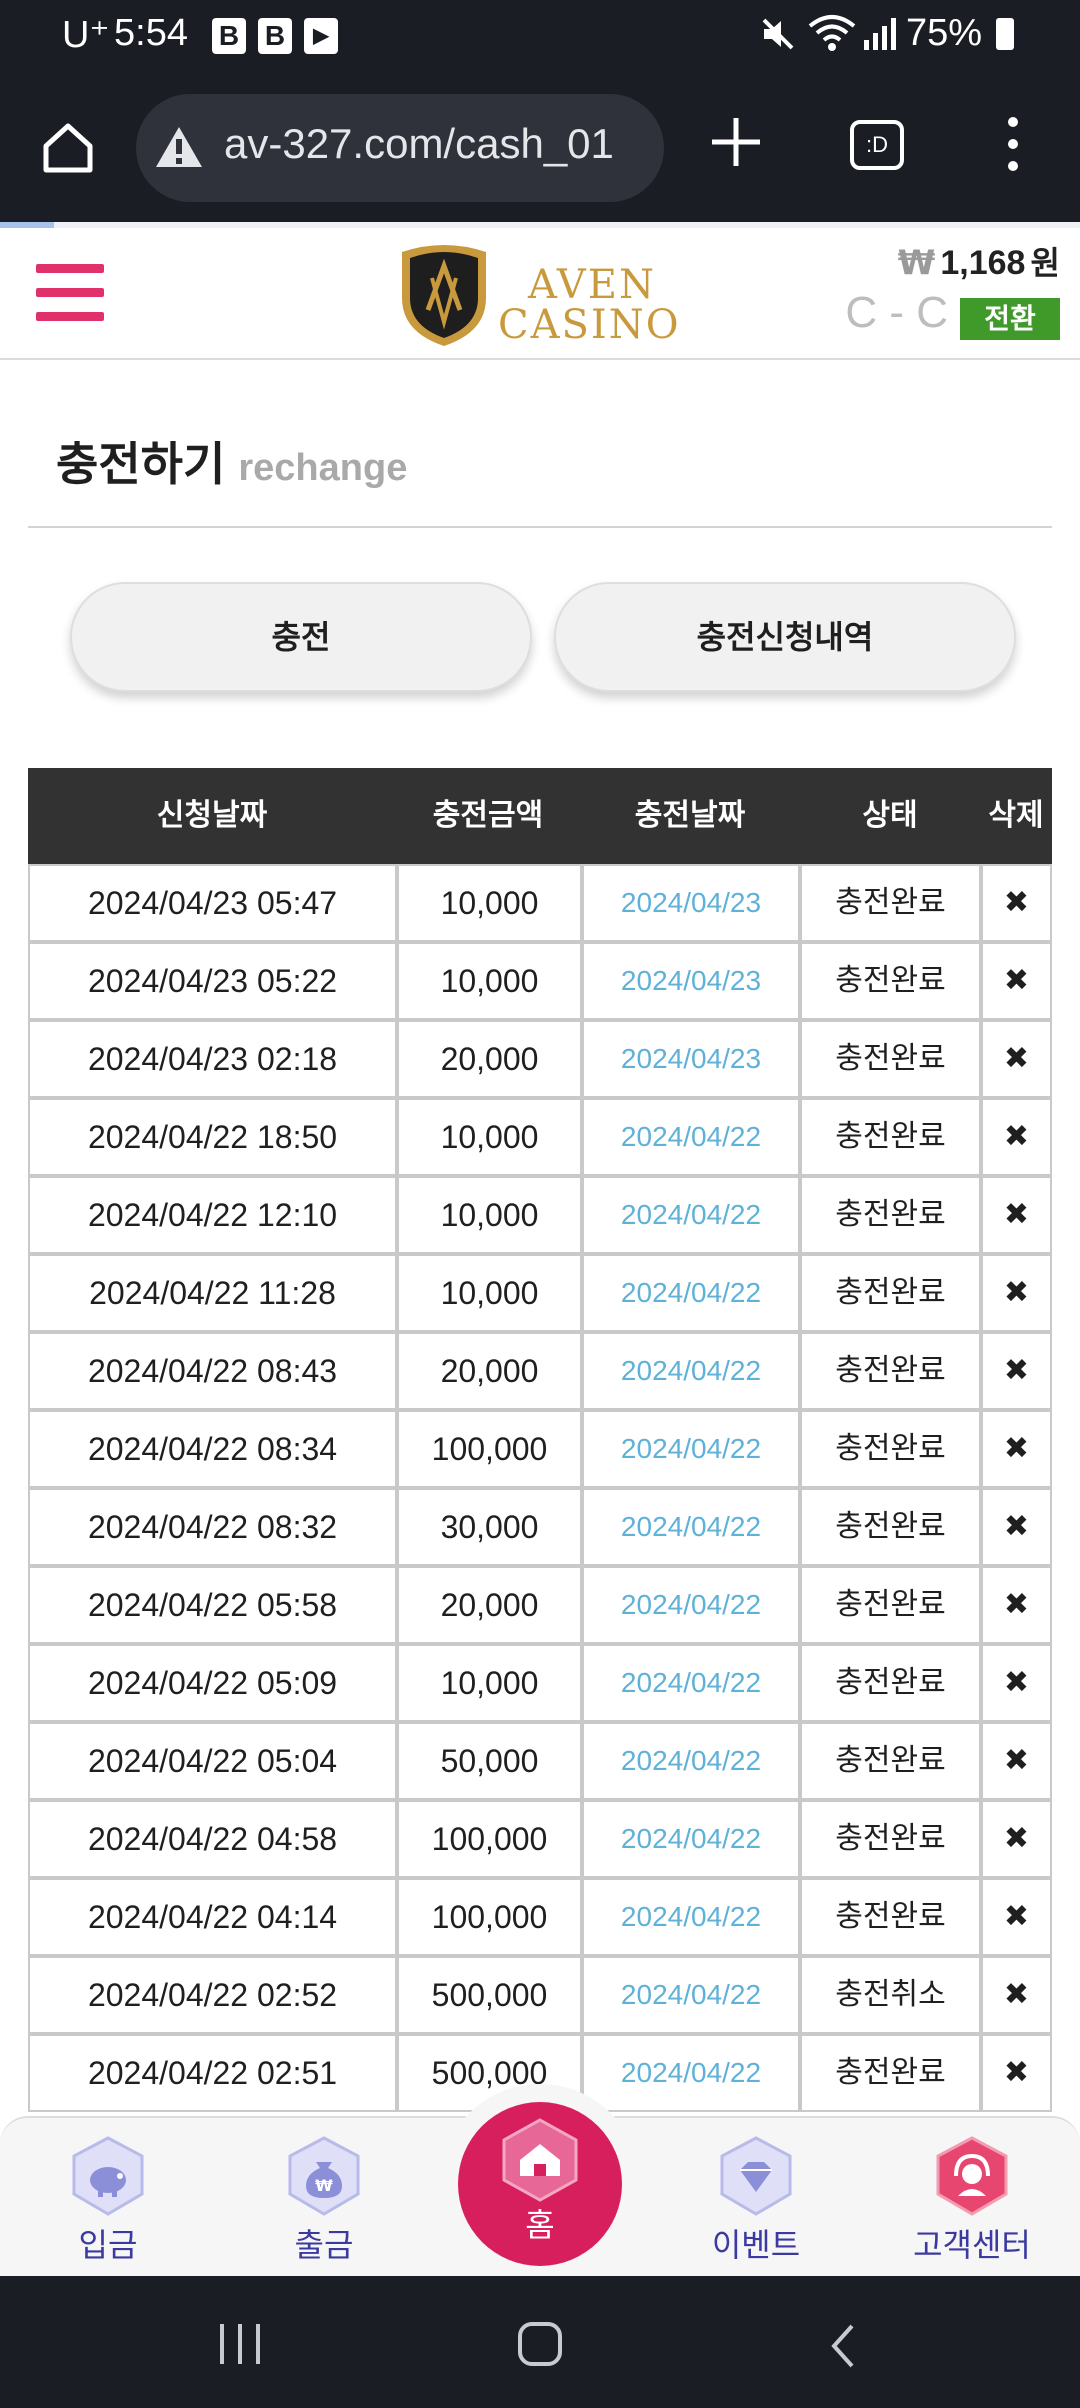 This screenshot has width=1080, height=2408. I want to click on site-logo: AVEN CASINO, so click(546, 295).